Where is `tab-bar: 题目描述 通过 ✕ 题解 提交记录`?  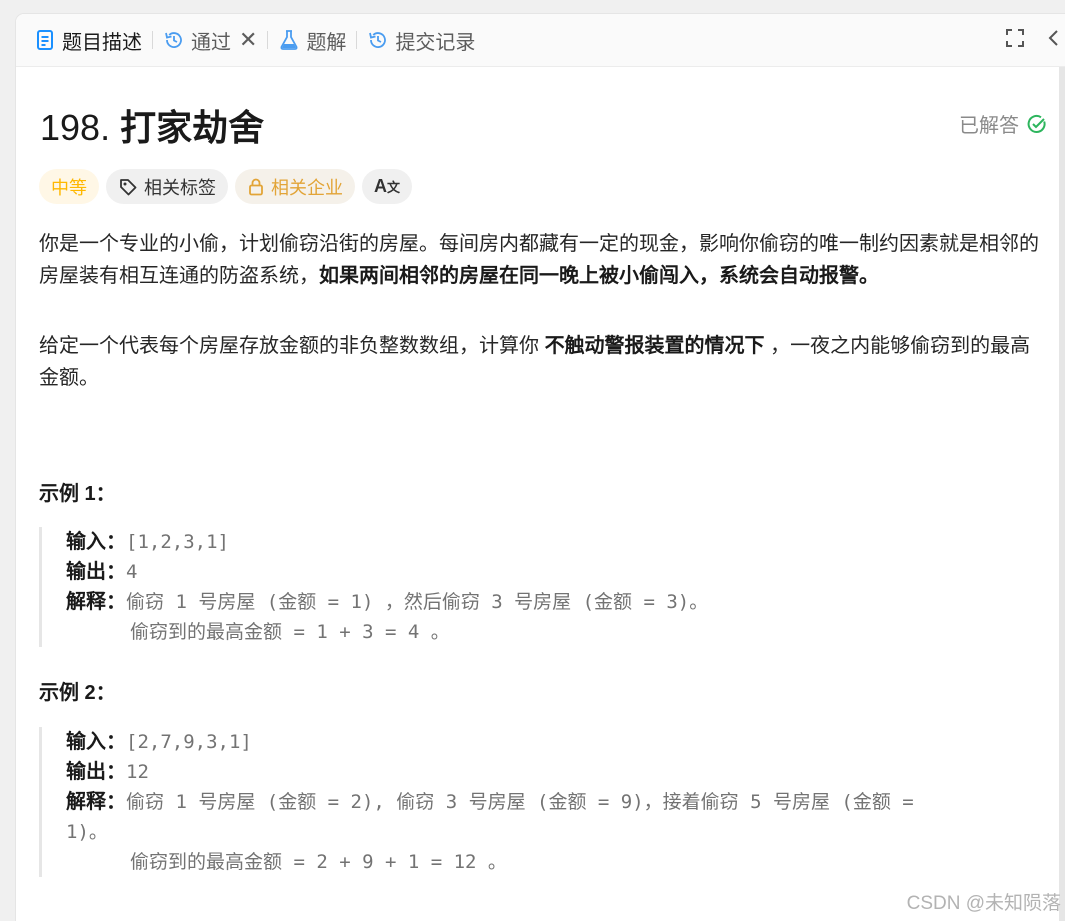
tab-bar: 题目描述 通过 ✕ 题解 提交记录 is located at coordinates (540, 40).